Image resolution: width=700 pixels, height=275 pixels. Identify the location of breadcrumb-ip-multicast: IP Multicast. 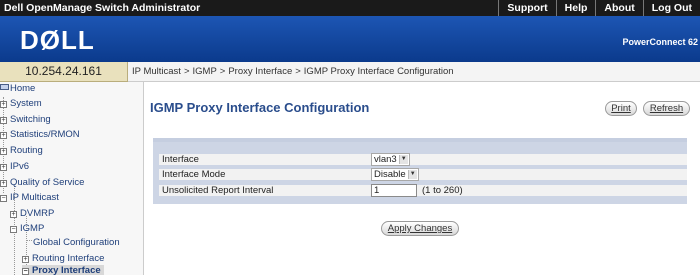
(156, 71).